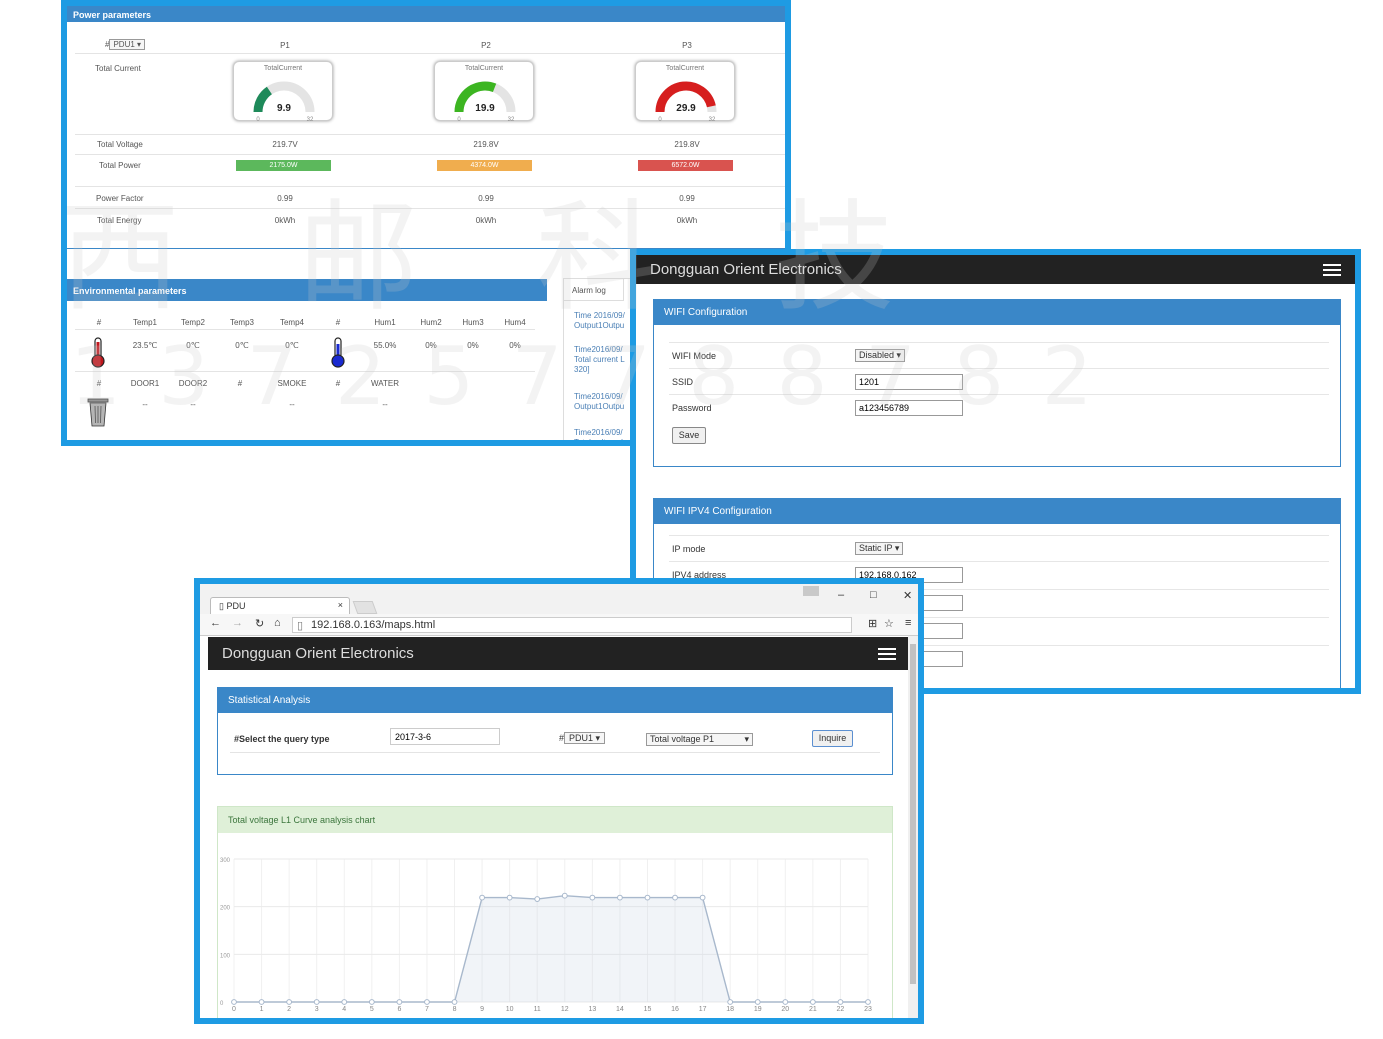 Image resolution: width=1383 pixels, height=1039 pixels. I want to click on maximize-icon: □, so click(873, 595).